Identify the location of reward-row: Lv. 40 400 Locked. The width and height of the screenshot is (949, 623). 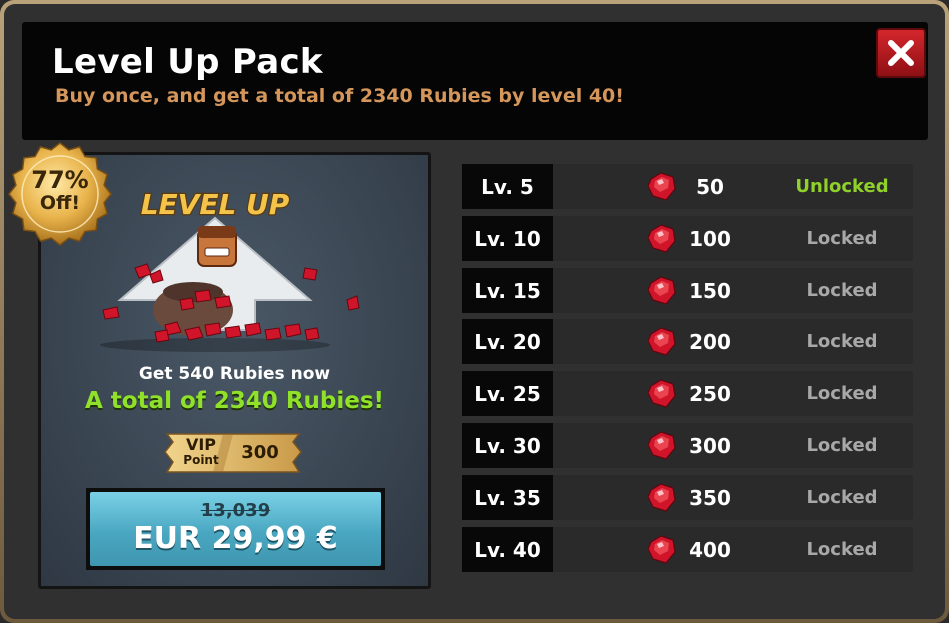
(687, 549).